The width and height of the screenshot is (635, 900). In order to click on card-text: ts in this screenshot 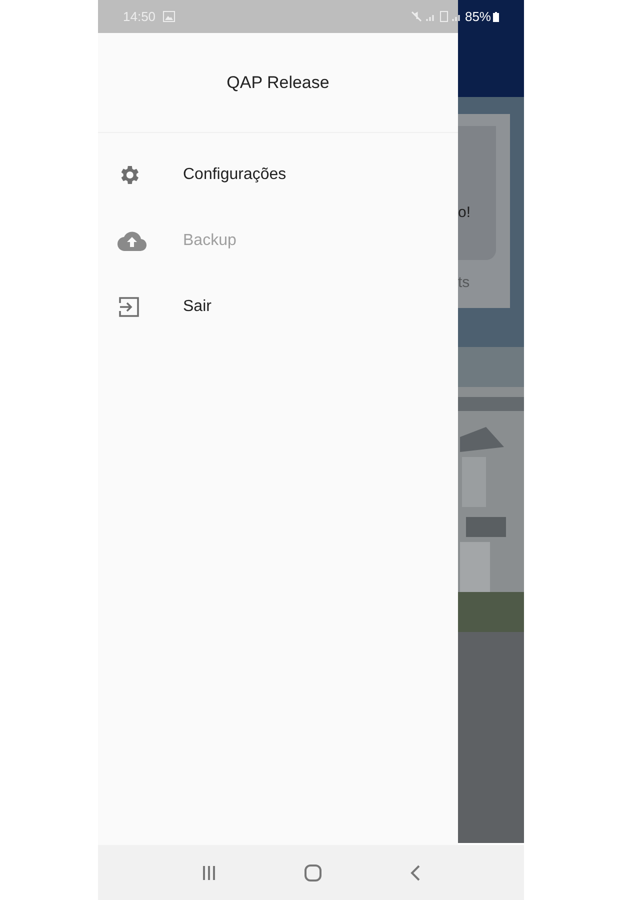, I will do `click(464, 283)`.